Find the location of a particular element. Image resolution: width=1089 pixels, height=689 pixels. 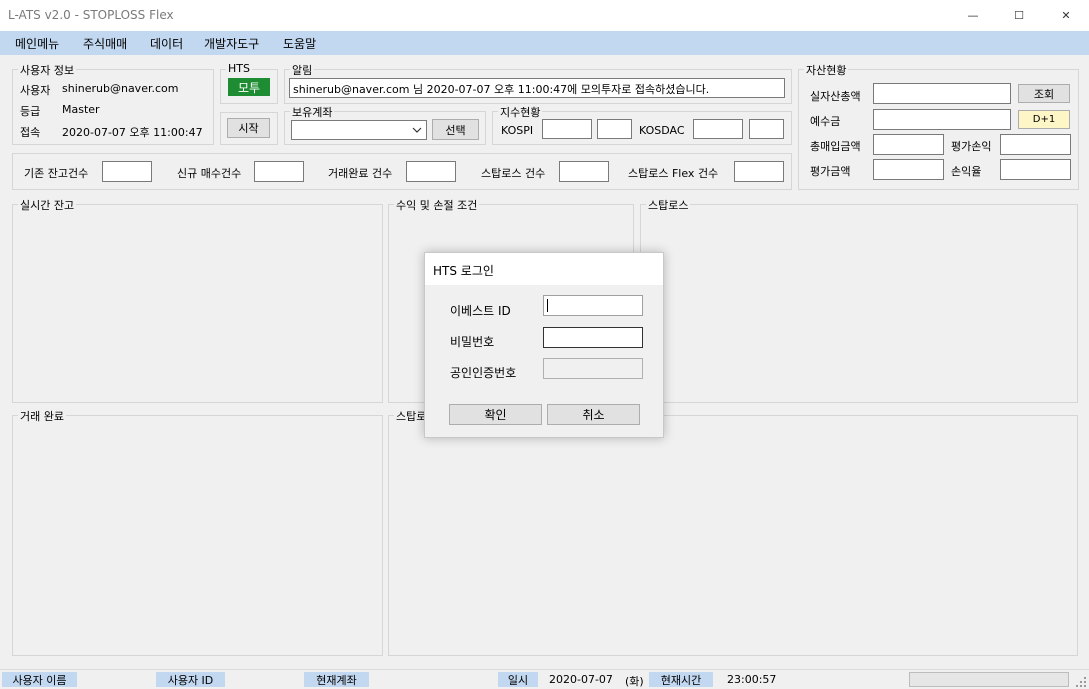

minimize-icon: — is located at coordinates (973, 15).